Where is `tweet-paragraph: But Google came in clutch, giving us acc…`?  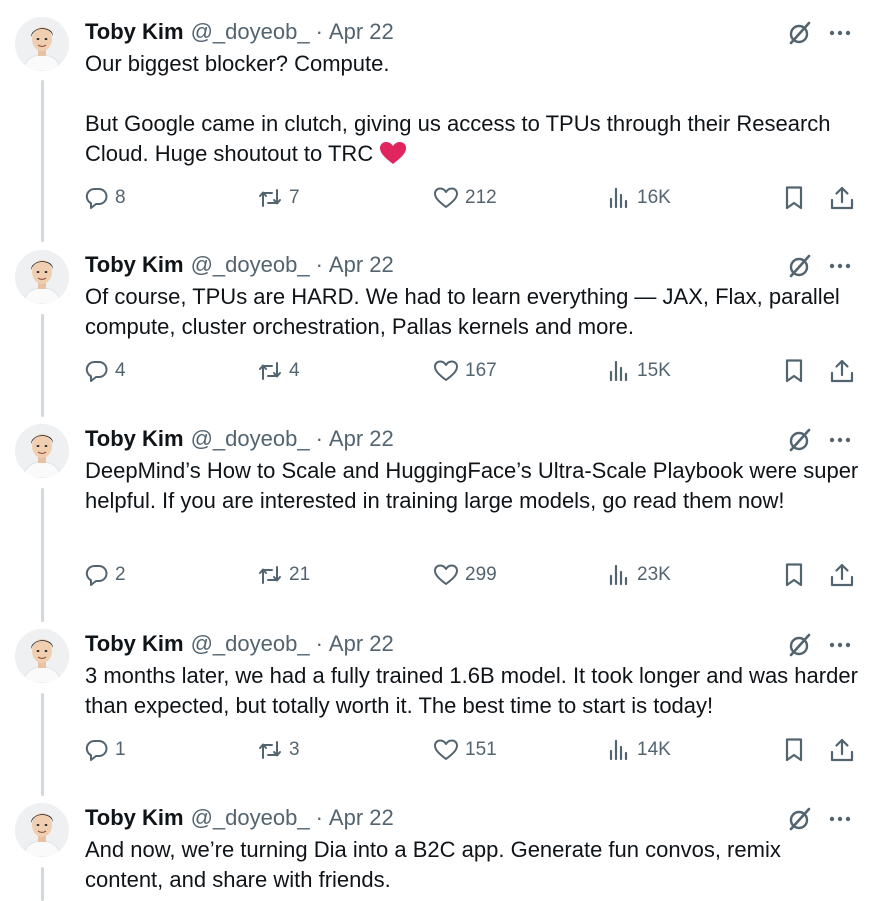
tweet-paragraph: But Google came in clutch, giving us acc… is located at coordinates (475, 139).